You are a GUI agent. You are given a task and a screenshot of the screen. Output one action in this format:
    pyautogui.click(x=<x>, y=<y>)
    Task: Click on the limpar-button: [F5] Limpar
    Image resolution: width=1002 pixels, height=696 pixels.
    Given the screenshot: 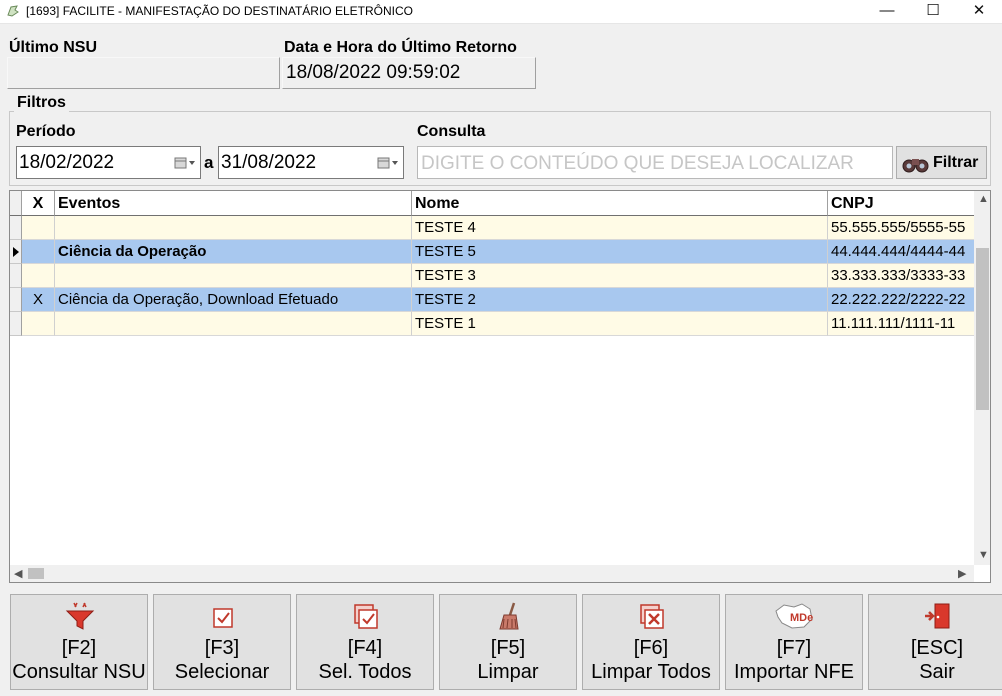 What is the action you would take?
    pyautogui.click(x=508, y=642)
    